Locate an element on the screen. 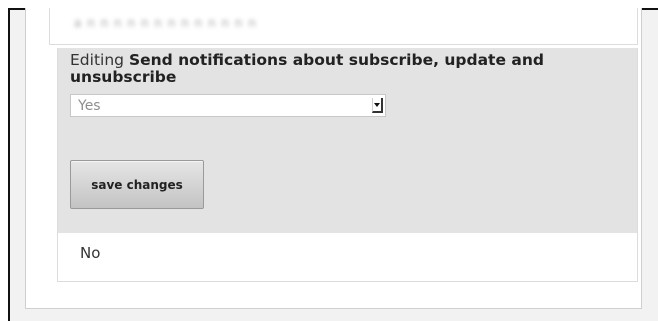 Image resolution: width=658 pixels, height=321 pixels. previous-setting-row: a n n n n n n n n n n n n n is located at coordinates (343, 26).